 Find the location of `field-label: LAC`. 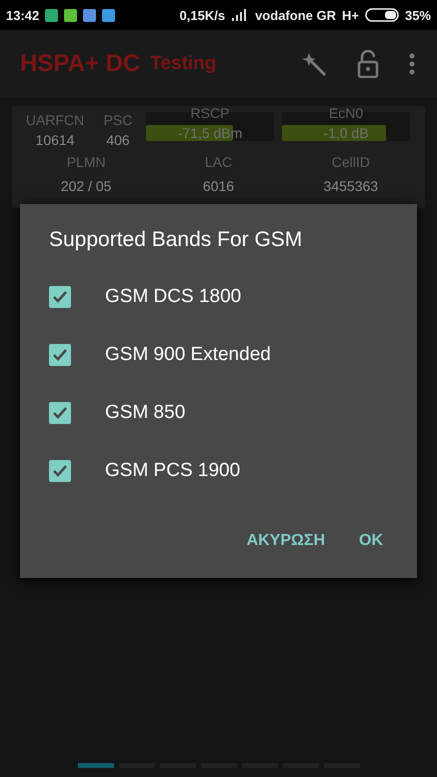

field-label: LAC is located at coordinates (218, 162).